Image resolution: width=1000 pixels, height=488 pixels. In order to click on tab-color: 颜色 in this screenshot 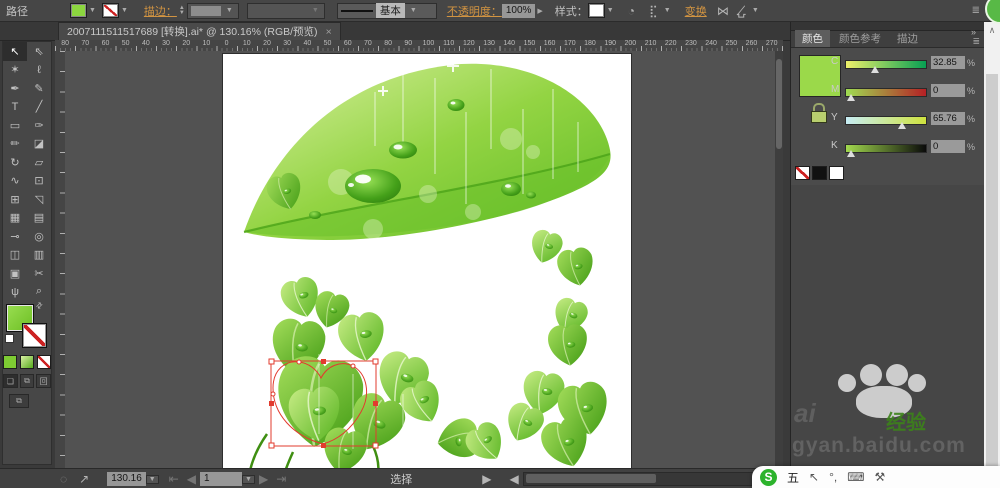, I will do `click(812, 38)`.